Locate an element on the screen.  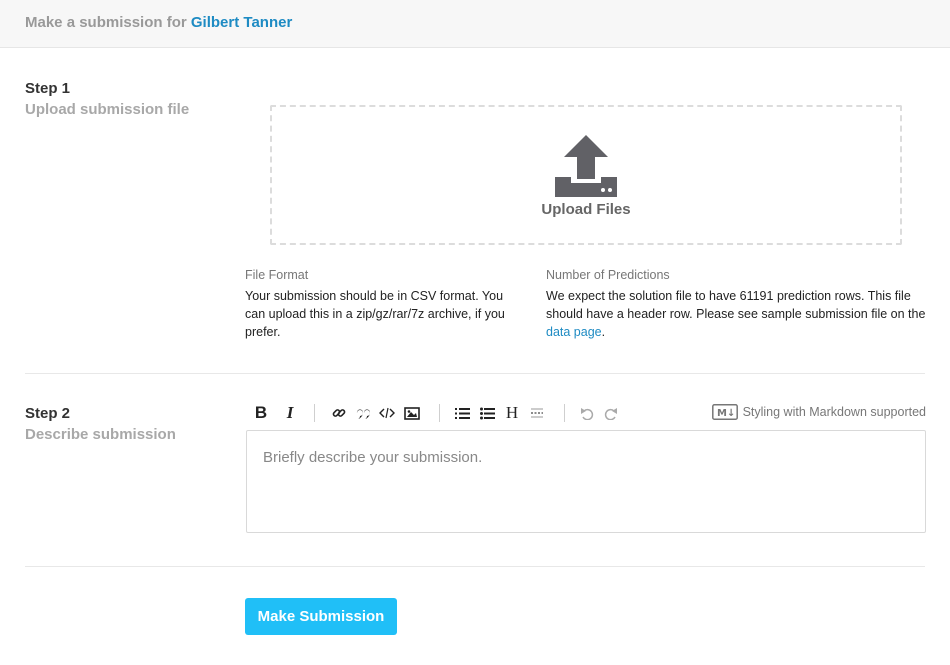
horizontal-rule-button is located at coordinates (537, 413).